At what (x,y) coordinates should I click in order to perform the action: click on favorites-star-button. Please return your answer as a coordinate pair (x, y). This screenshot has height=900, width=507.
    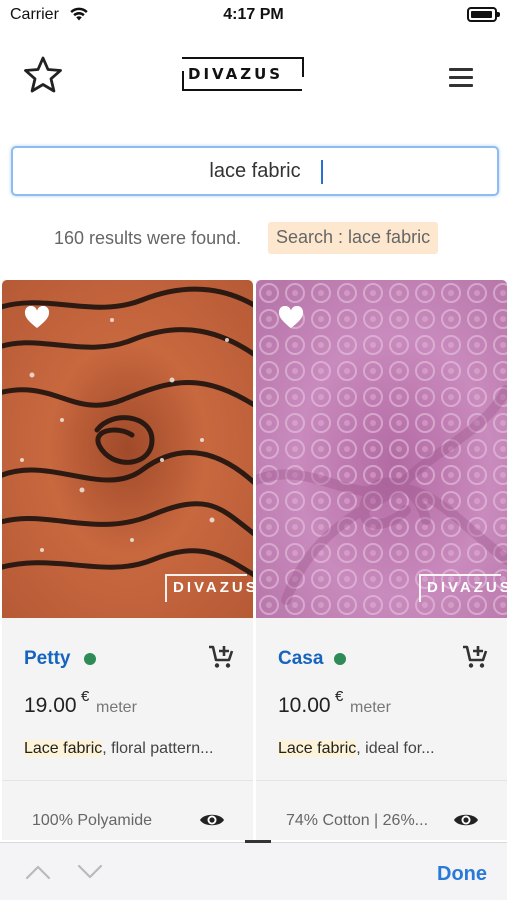
    Looking at the image, I should click on (43, 75).